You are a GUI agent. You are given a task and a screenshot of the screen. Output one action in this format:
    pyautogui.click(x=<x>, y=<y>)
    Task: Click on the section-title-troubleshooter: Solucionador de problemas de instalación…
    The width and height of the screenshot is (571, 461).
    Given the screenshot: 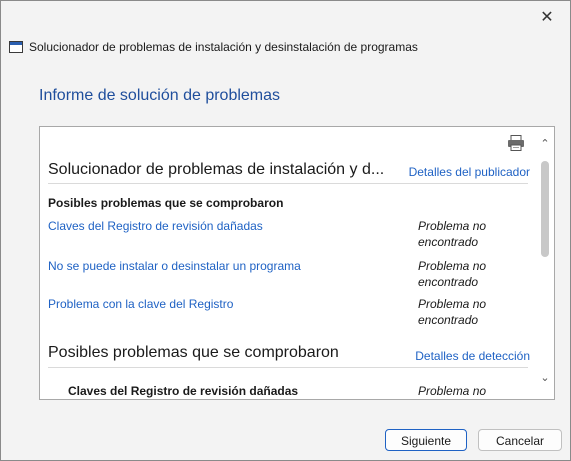 What is the action you would take?
    pyautogui.click(x=216, y=169)
    